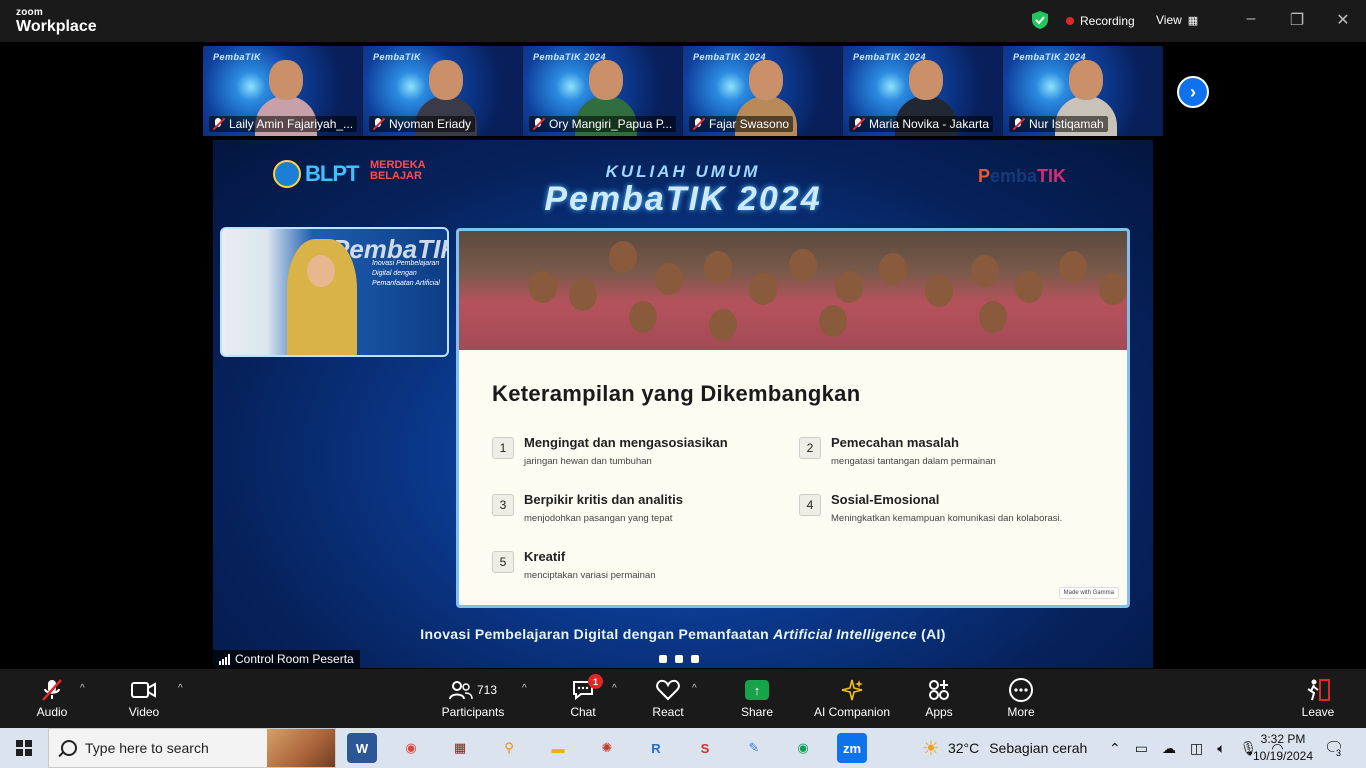 The height and width of the screenshot is (768, 1366). I want to click on screen-share-label: Control Room Peserta, so click(286, 659).